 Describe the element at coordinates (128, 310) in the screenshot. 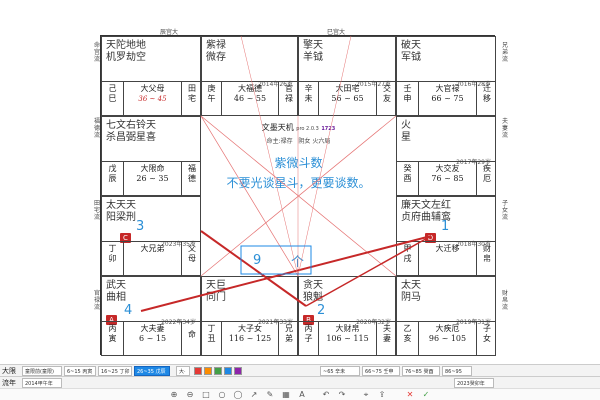

I see `mark-4: 4` at that location.